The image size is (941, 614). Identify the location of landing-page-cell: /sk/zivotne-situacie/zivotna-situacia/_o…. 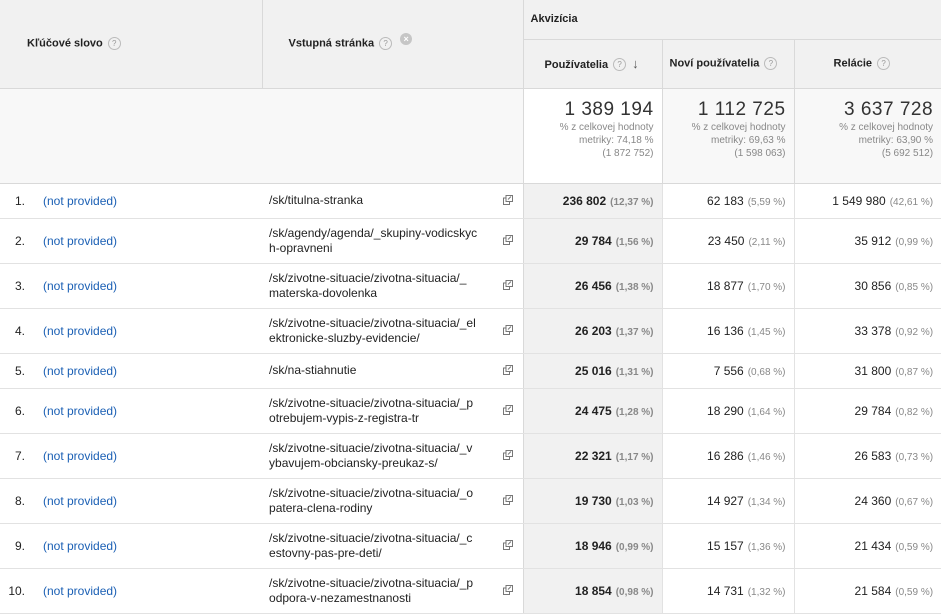
(393, 501).